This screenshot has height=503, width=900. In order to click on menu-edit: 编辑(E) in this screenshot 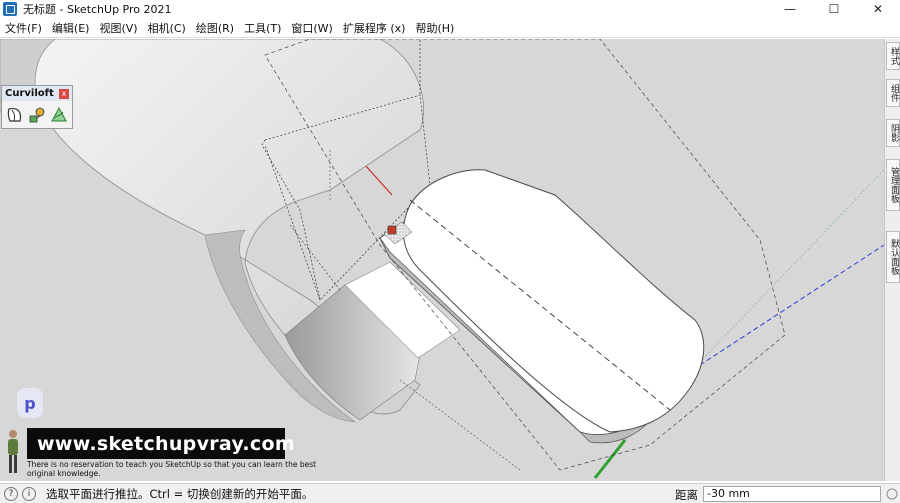, I will do `click(71, 28)`.